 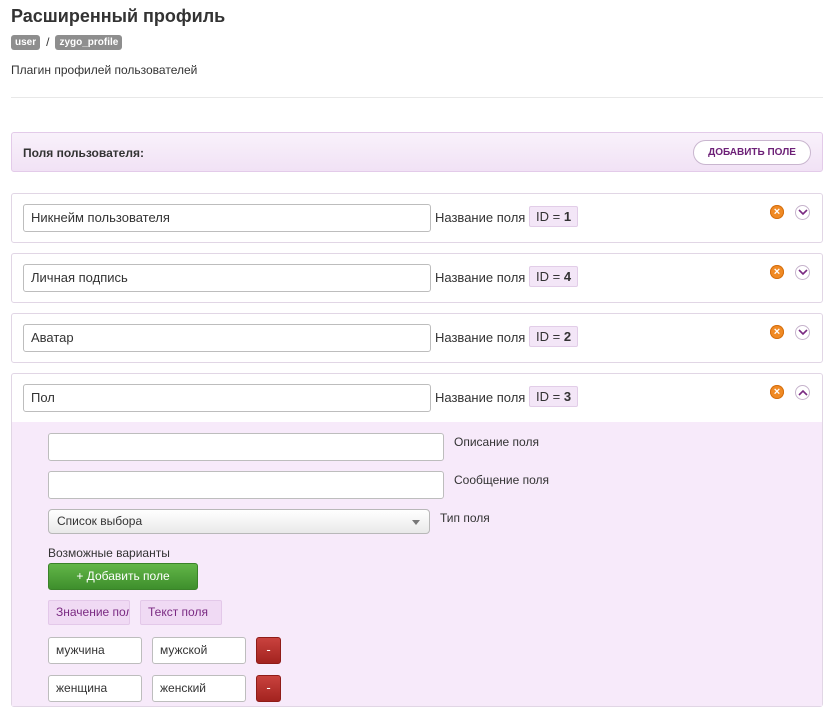 I want to click on field-id-badge: ID = 1, so click(x=554, y=216).